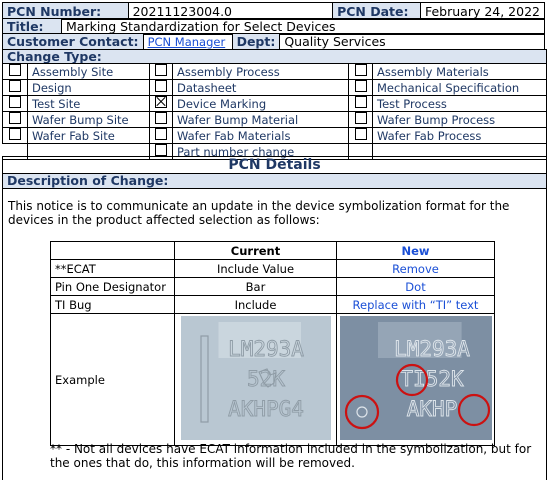 The height and width of the screenshot is (480, 547). What do you see at coordinates (260, 103) in the screenshot?
I see `change-type-label-device-marking: Device Marking` at bounding box center [260, 103].